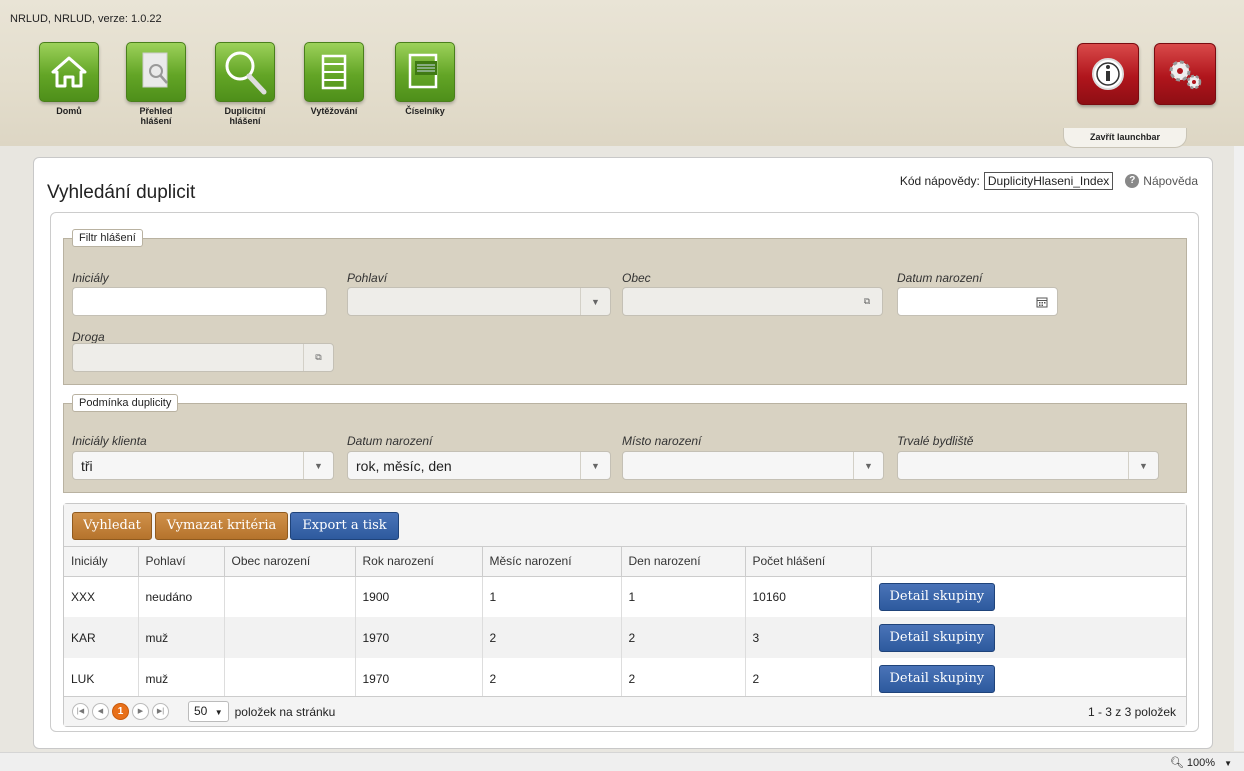  Describe the element at coordinates (977, 301) in the screenshot. I see `filter-birthdate-input` at that location.